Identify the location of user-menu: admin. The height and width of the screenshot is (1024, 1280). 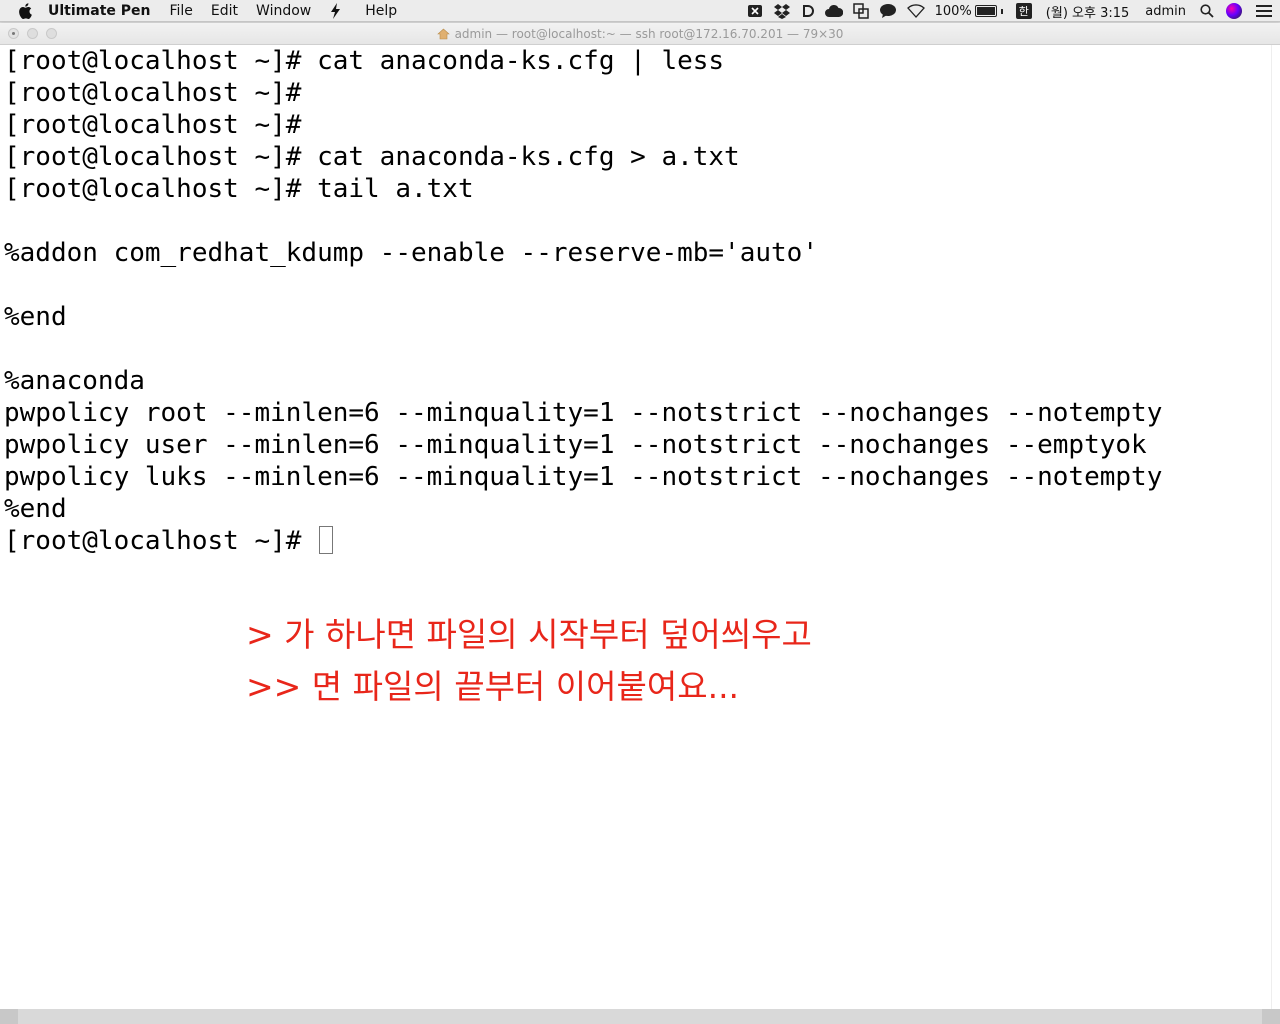
(1165, 11).